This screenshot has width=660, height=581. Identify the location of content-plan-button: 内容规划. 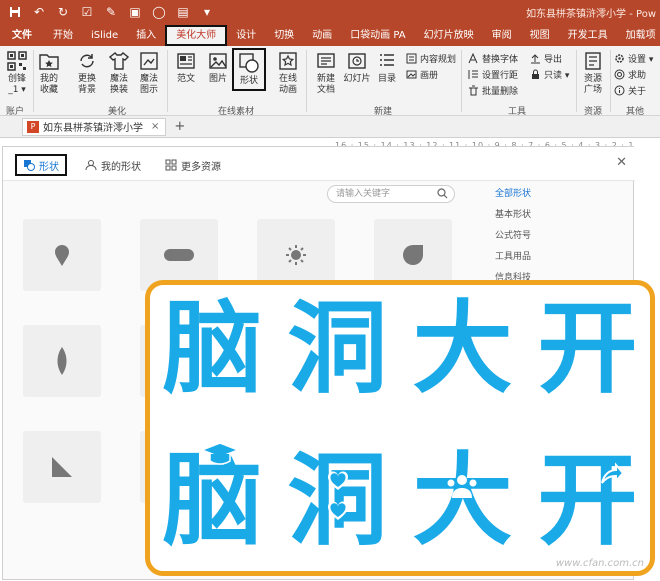
(431, 58).